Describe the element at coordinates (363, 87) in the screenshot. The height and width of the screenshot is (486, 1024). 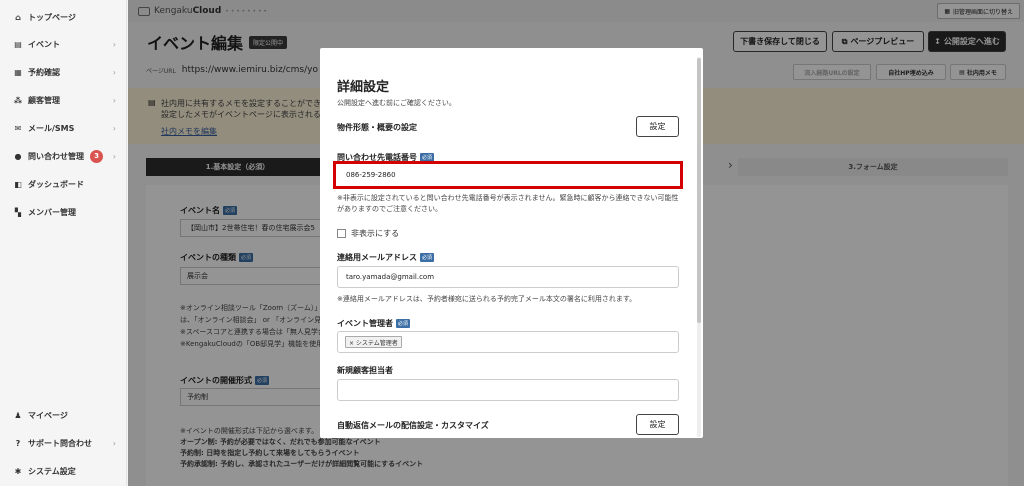
I see `modal-title: 詳細設定` at that location.